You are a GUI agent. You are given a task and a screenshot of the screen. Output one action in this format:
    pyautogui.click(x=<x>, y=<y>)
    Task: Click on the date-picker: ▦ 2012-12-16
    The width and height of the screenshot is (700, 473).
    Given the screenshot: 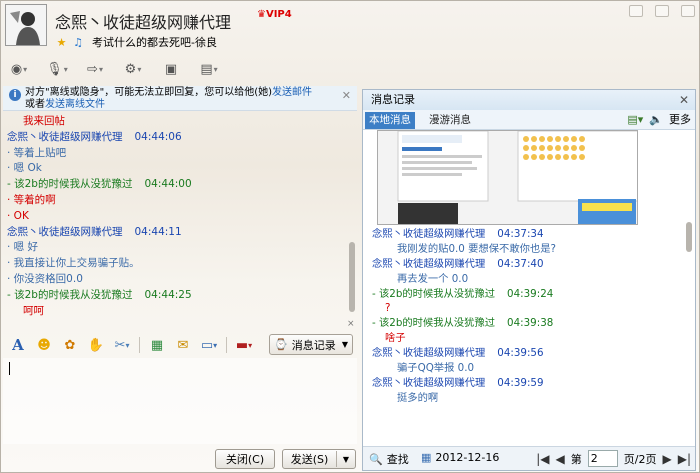 What is the action you would take?
    pyautogui.click(x=460, y=457)
    